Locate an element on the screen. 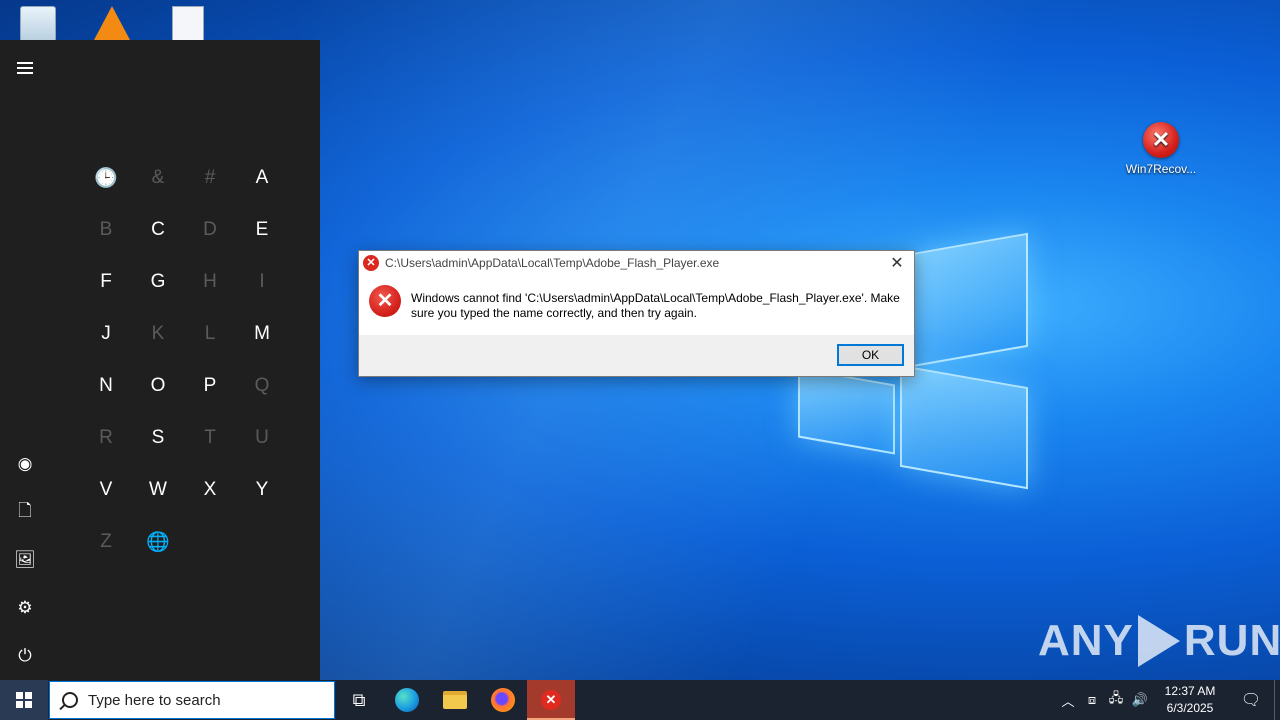 This screenshot has width=1280, height=720. task-view-icon: ⧉ is located at coordinates (359, 699).